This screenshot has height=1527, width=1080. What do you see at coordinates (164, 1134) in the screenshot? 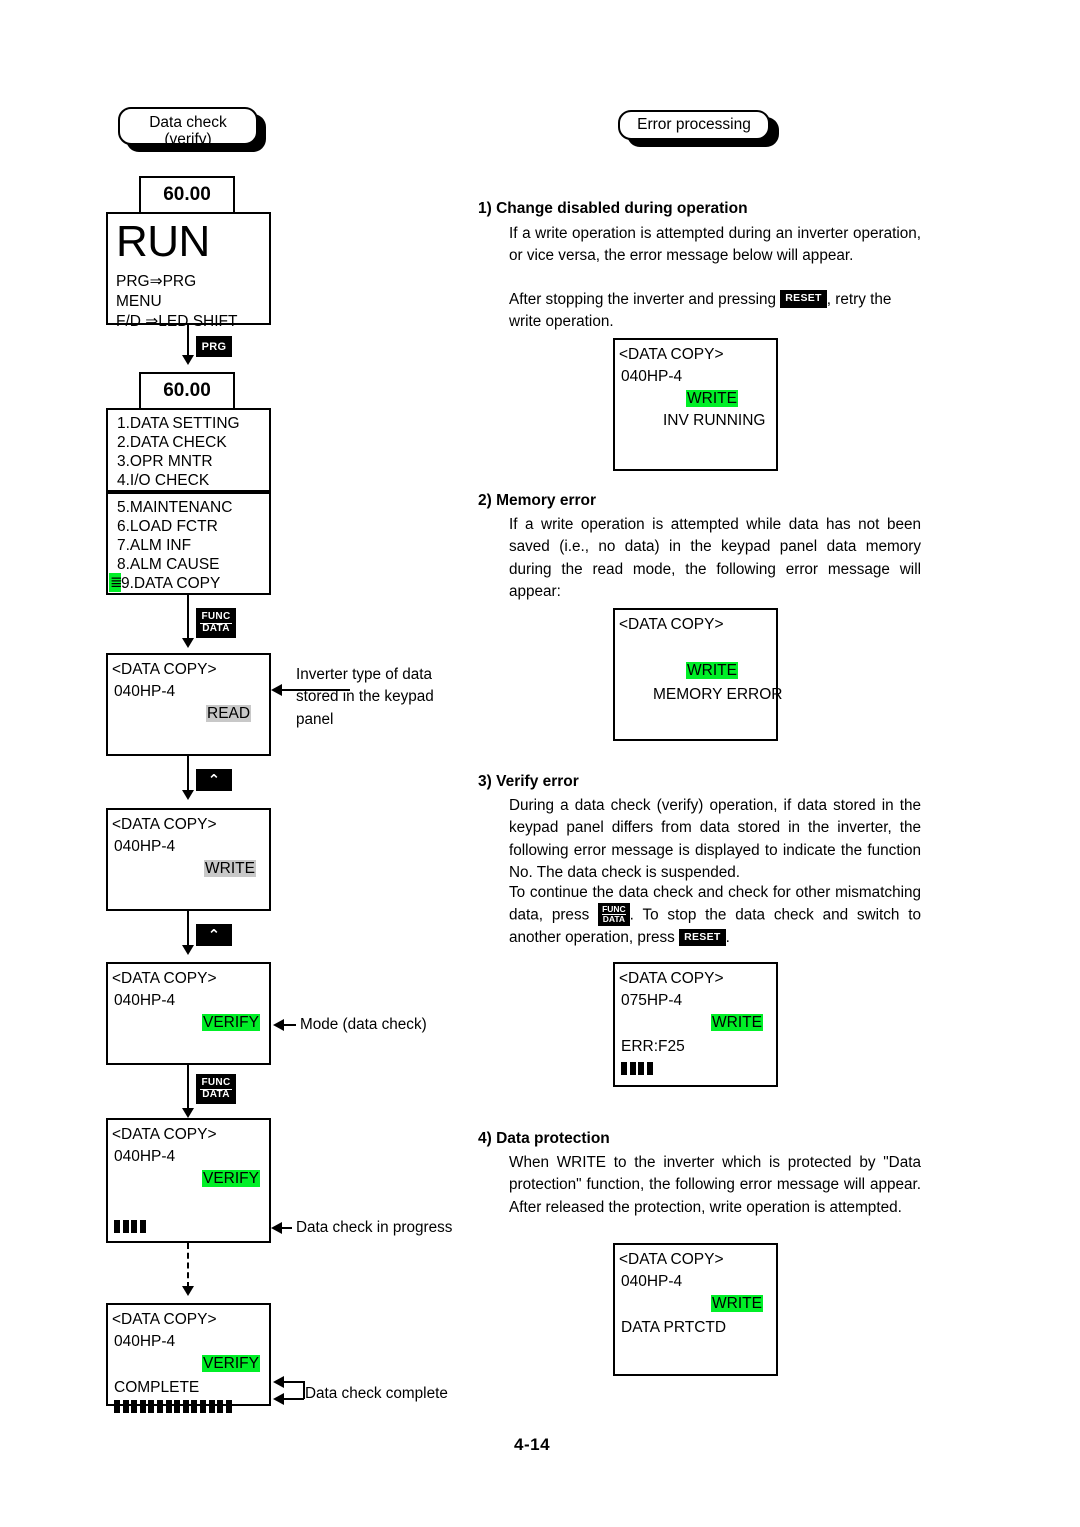
I see `lcd-progress-title: <DATA COPY>` at bounding box center [164, 1134].